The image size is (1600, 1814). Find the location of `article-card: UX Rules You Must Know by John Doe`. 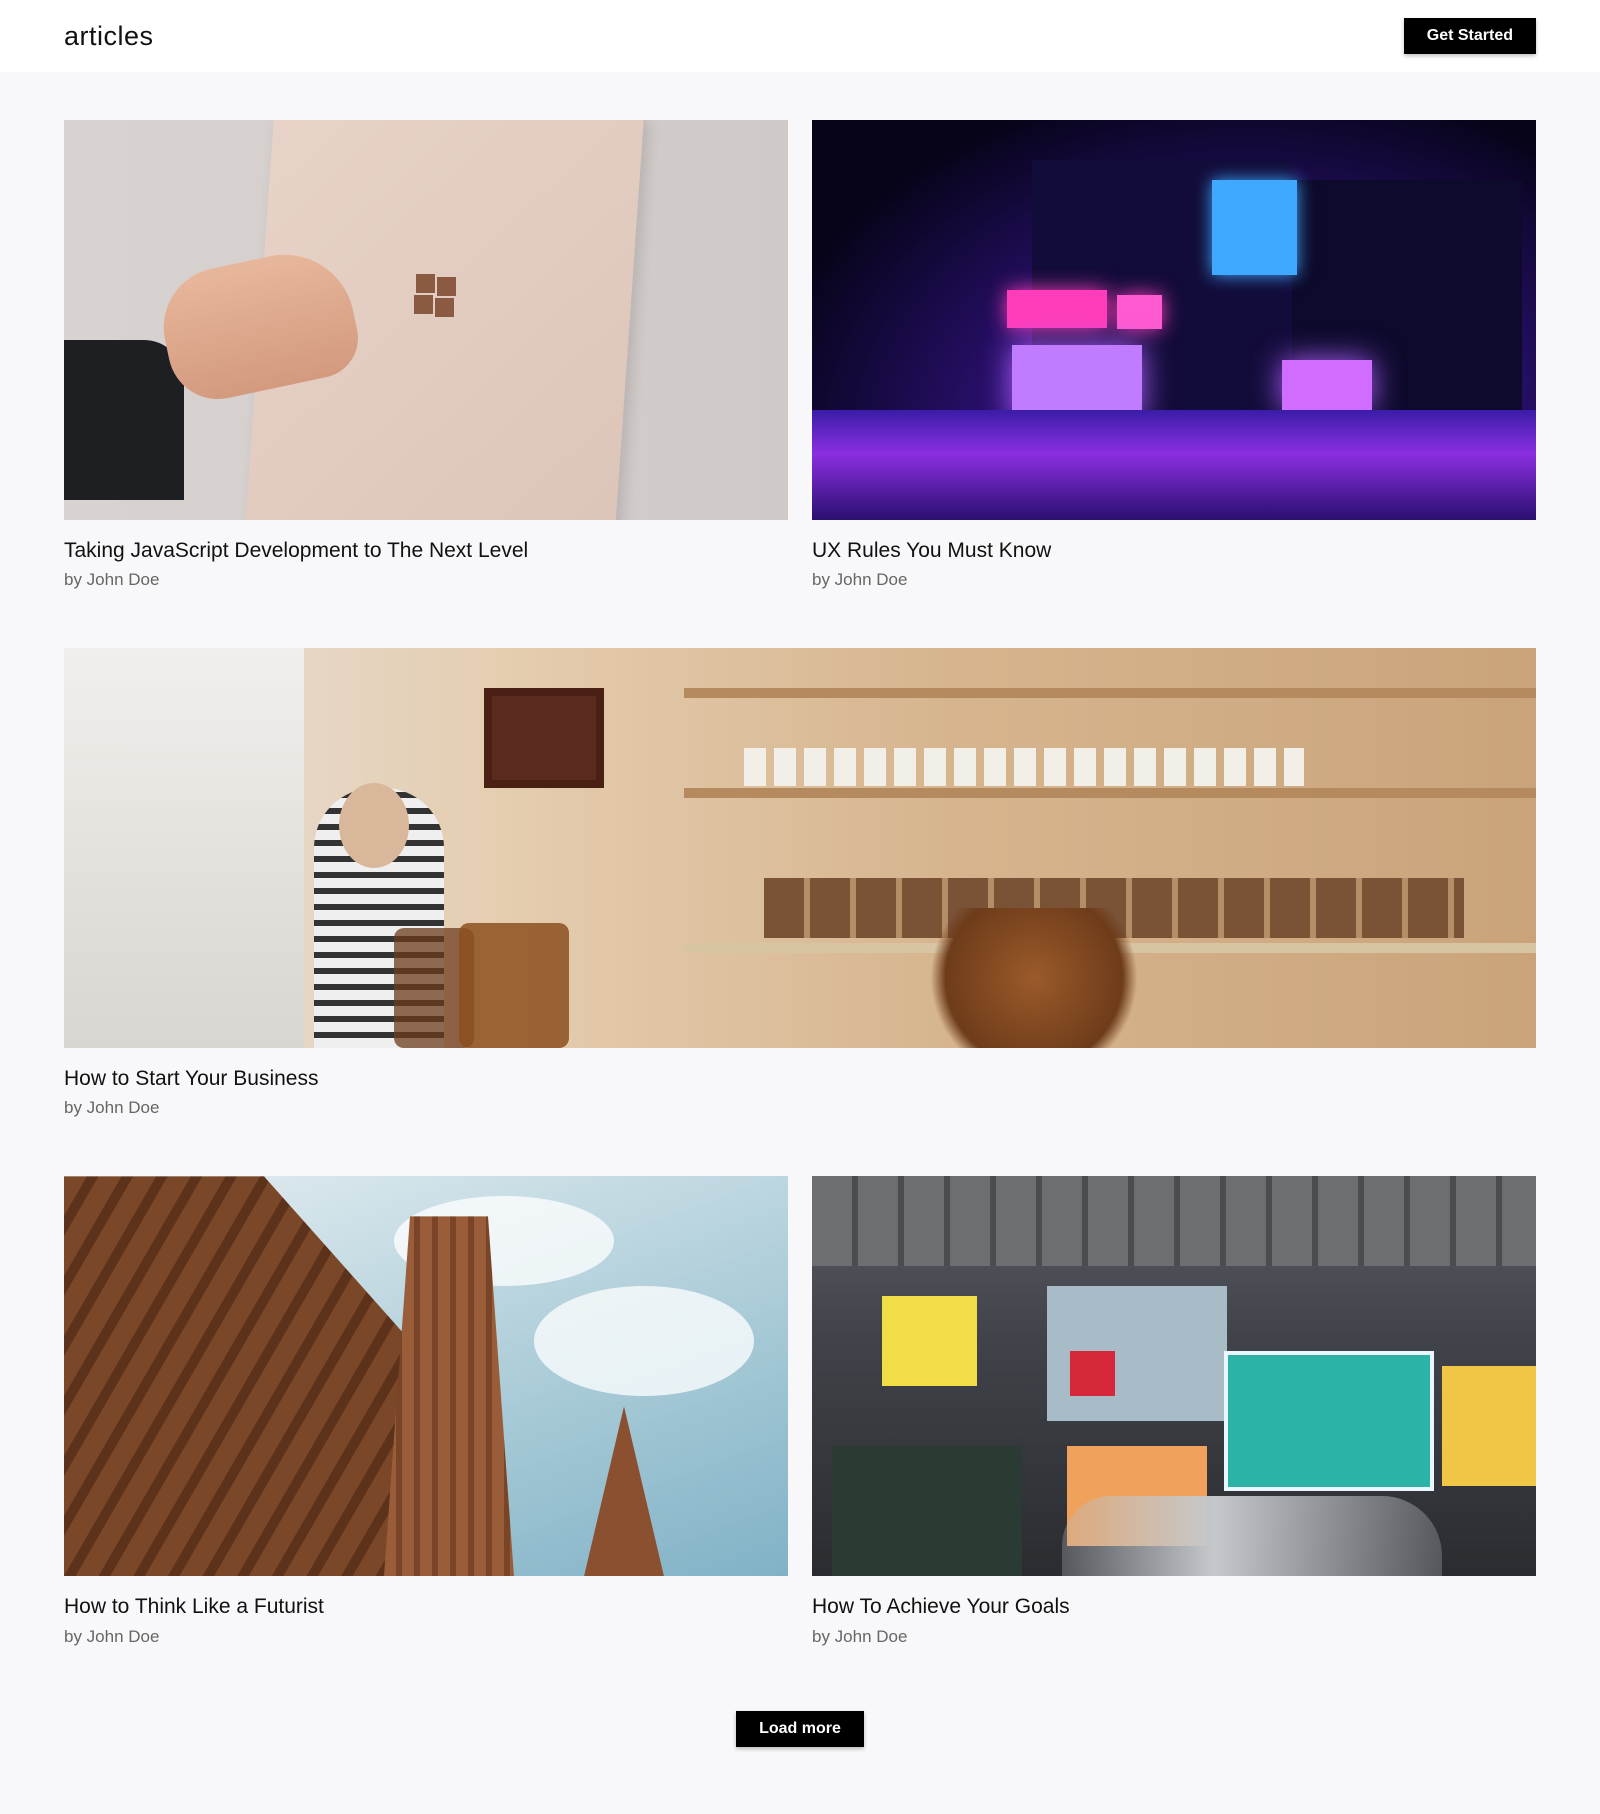

article-card: UX Rules You Must Know by John Doe is located at coordinates (1174, 355).